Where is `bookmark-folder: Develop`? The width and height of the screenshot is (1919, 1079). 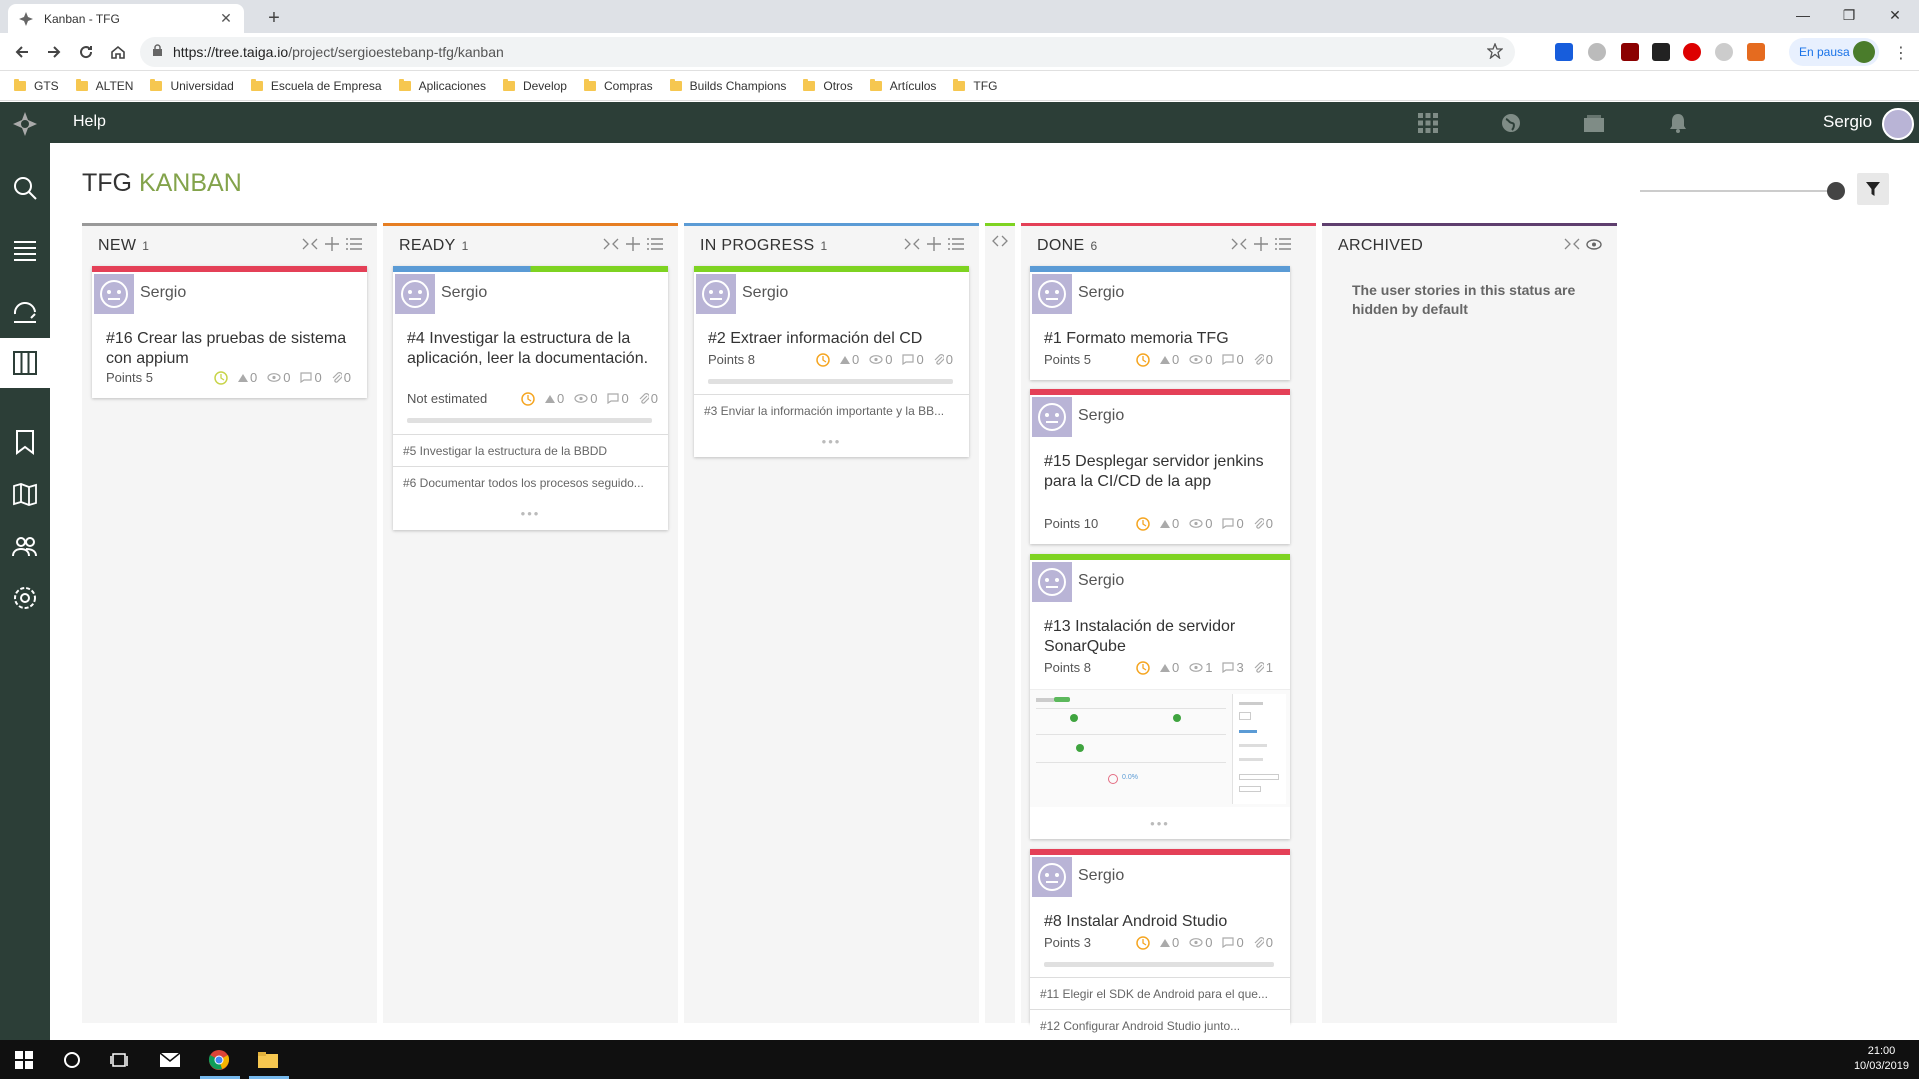
bookmark-folder: Develop is located at coordinates (534, 85).